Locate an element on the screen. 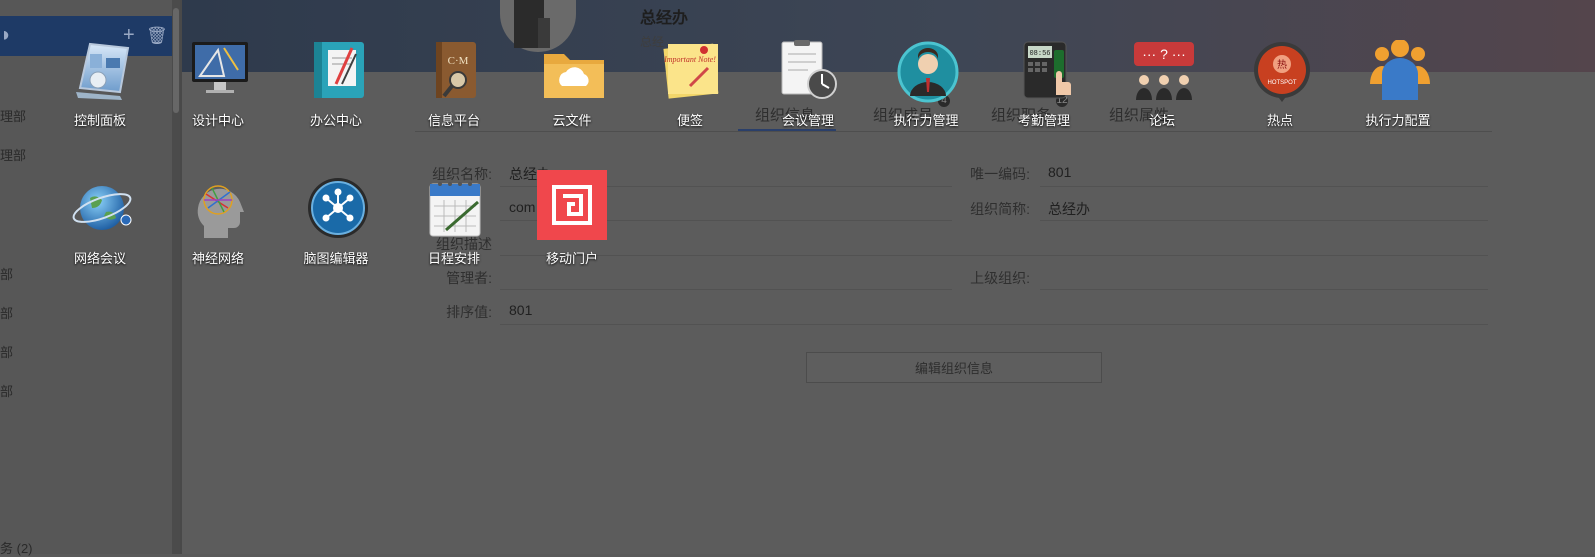 This screenshot has width=1595, height=557. brain-icon is located at coordinates (220, 210).